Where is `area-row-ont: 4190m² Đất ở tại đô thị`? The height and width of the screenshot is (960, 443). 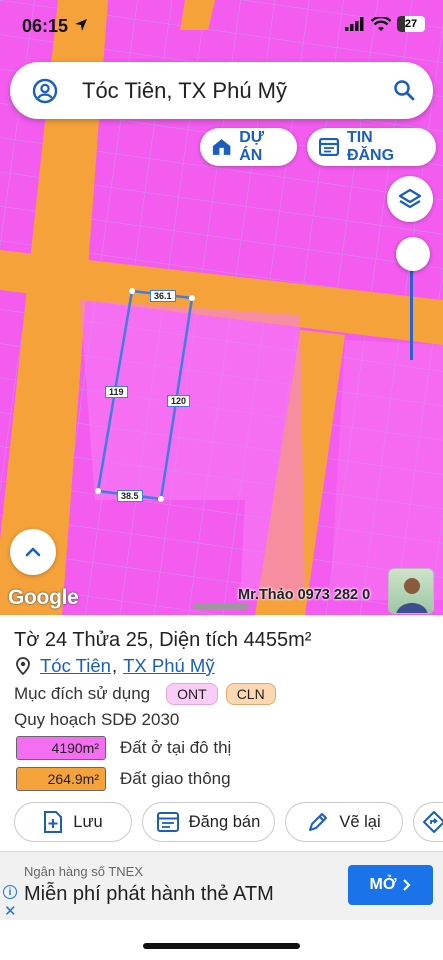
area-row-ont: 4190m² Đất ở tại đô thị is located at coordinates (123, 748).